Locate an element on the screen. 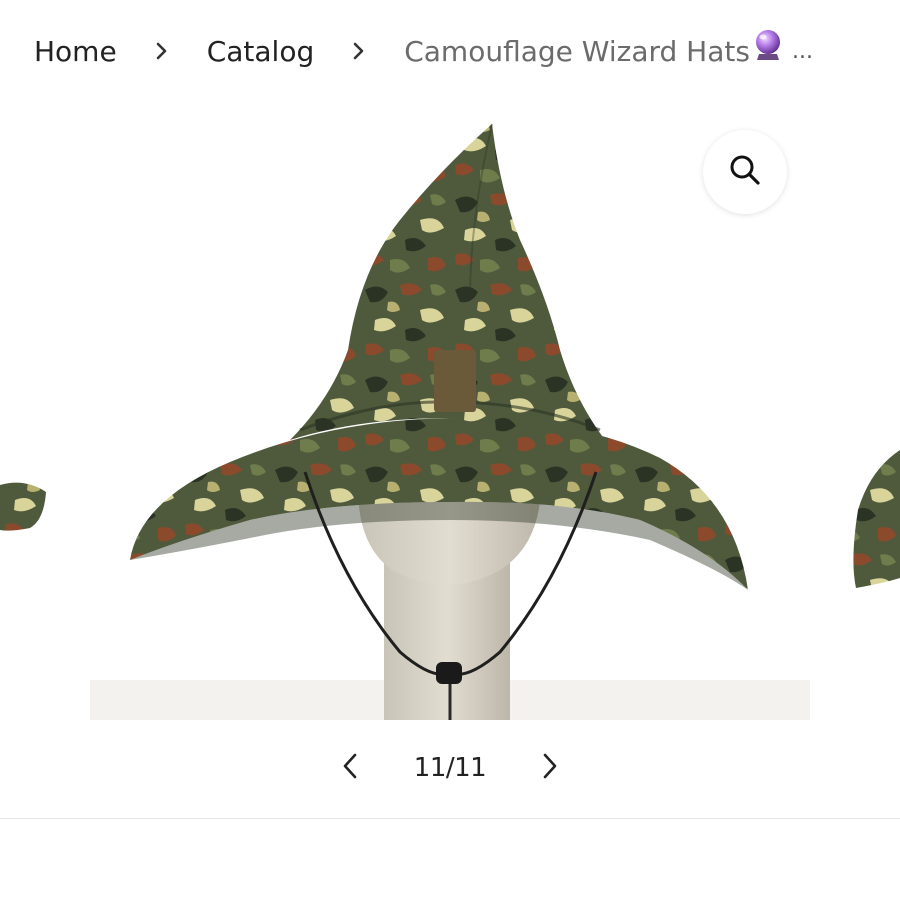 The image size is (900, 900). section-divider is located at coordinates (450, 818).